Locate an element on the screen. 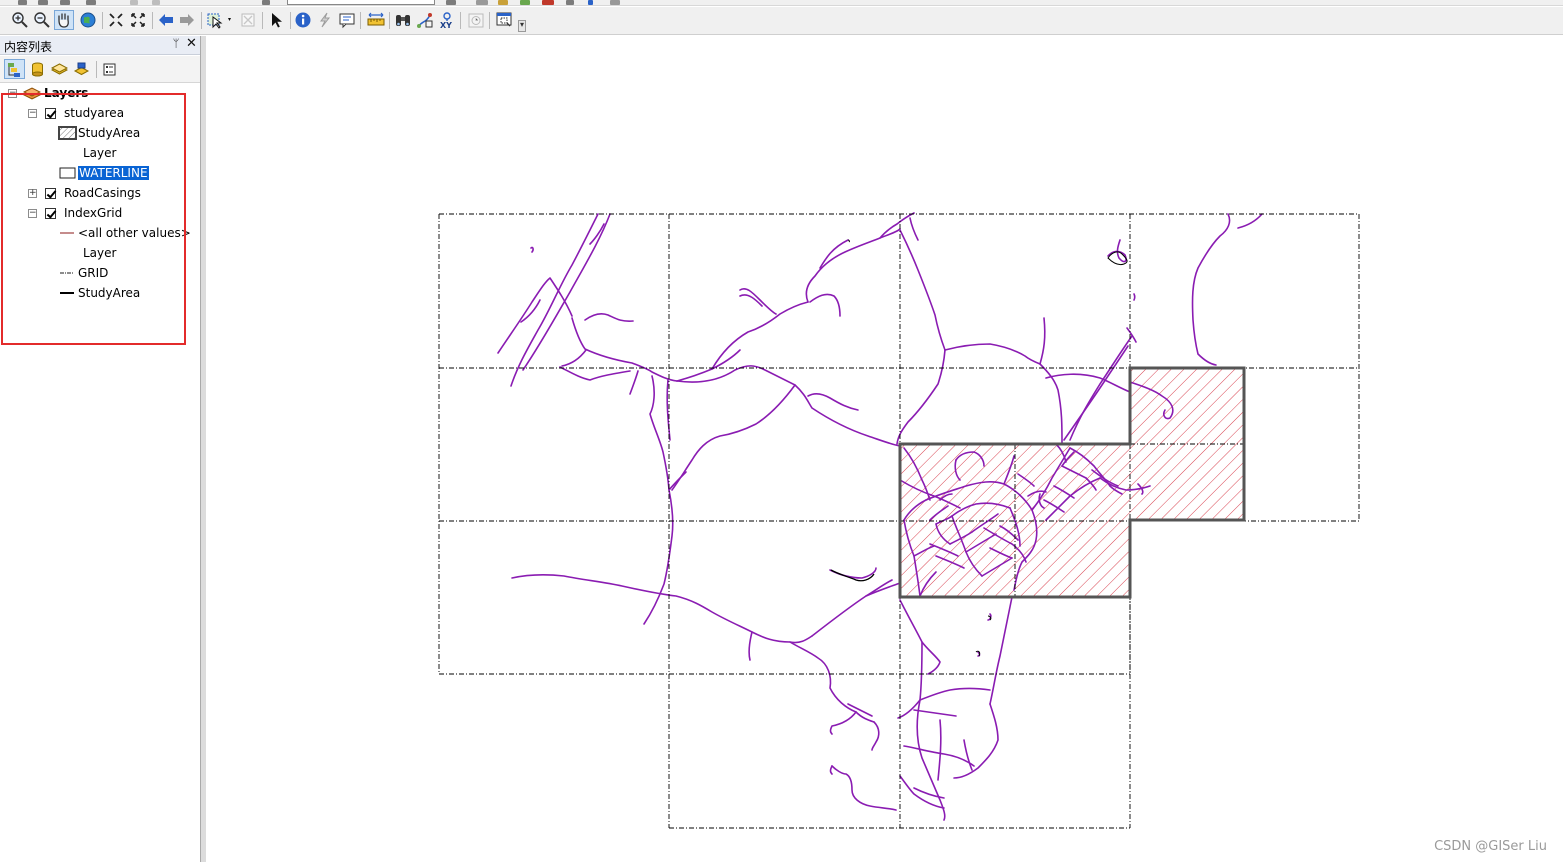 Image resolution: width=1563 pixels, height=862 pixels. time-slider-button is located at coordinates (476, 20).